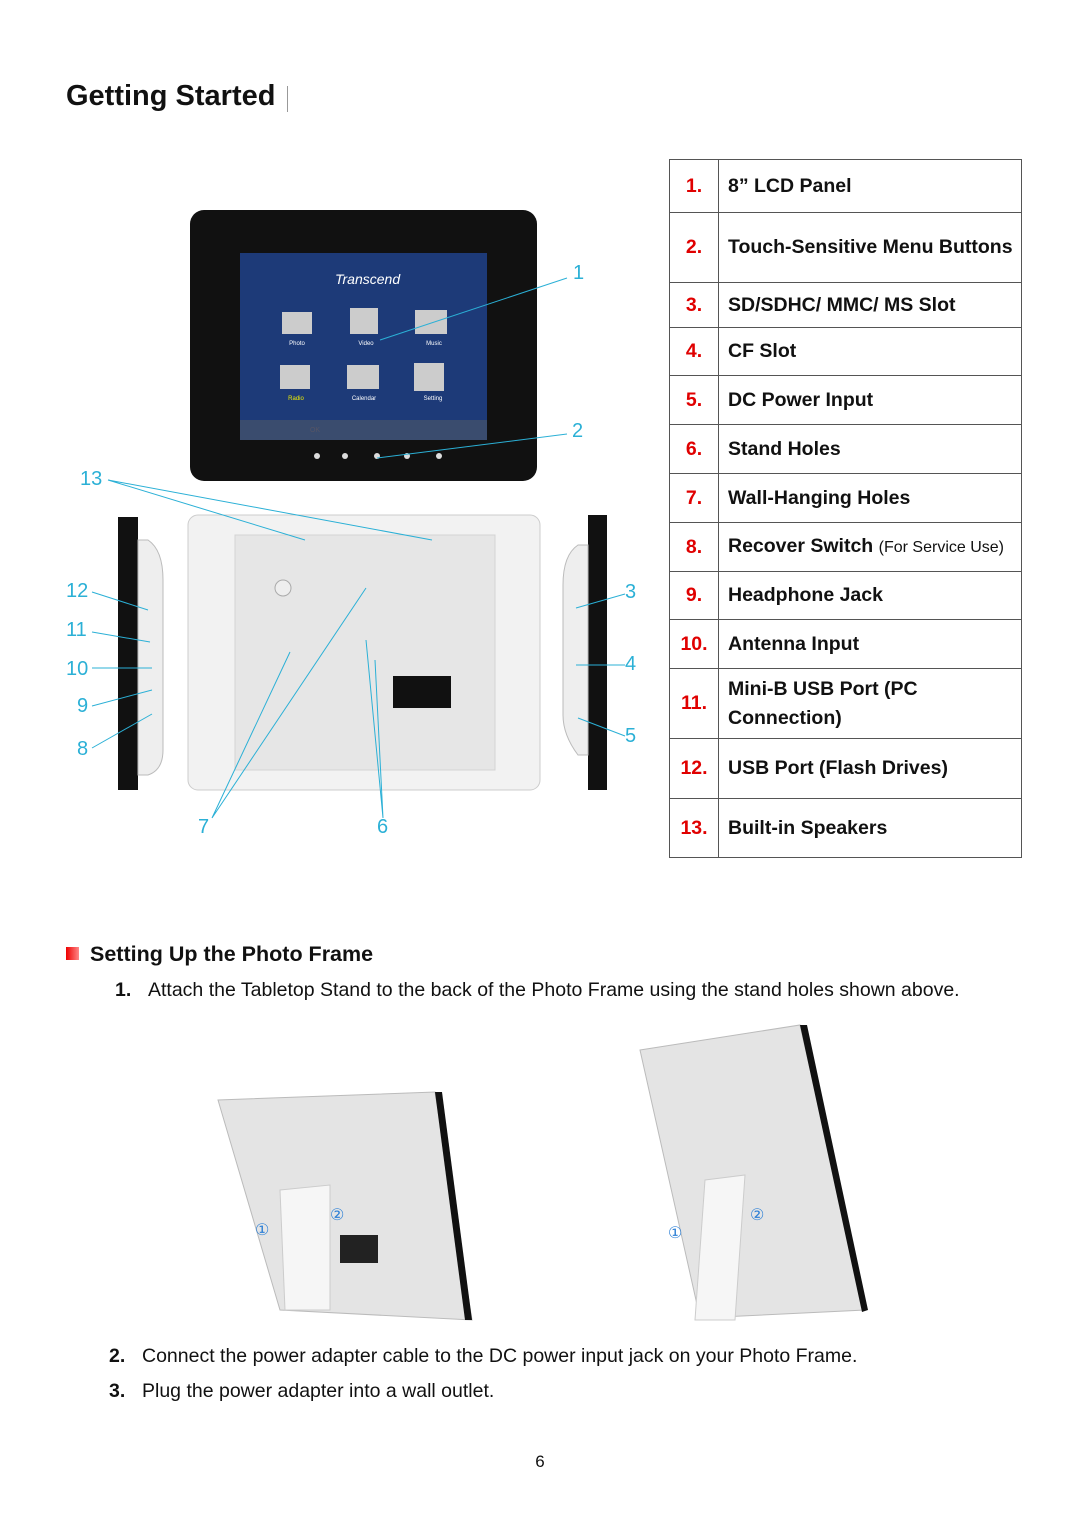  Describe the element at coordinates (845, 595) in the screenshot. I see `table-row: 9. Headphone Jack` at that location.